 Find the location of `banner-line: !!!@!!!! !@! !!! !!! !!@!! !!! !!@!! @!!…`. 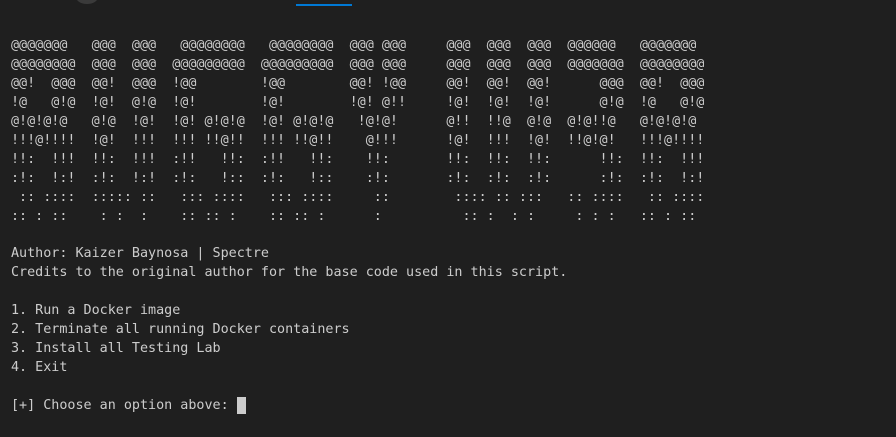

banner-line: !!!@!!!! !@! !!! !!! !!@!! !!! !!@!! @!!… is located at coordinates (358, 140).